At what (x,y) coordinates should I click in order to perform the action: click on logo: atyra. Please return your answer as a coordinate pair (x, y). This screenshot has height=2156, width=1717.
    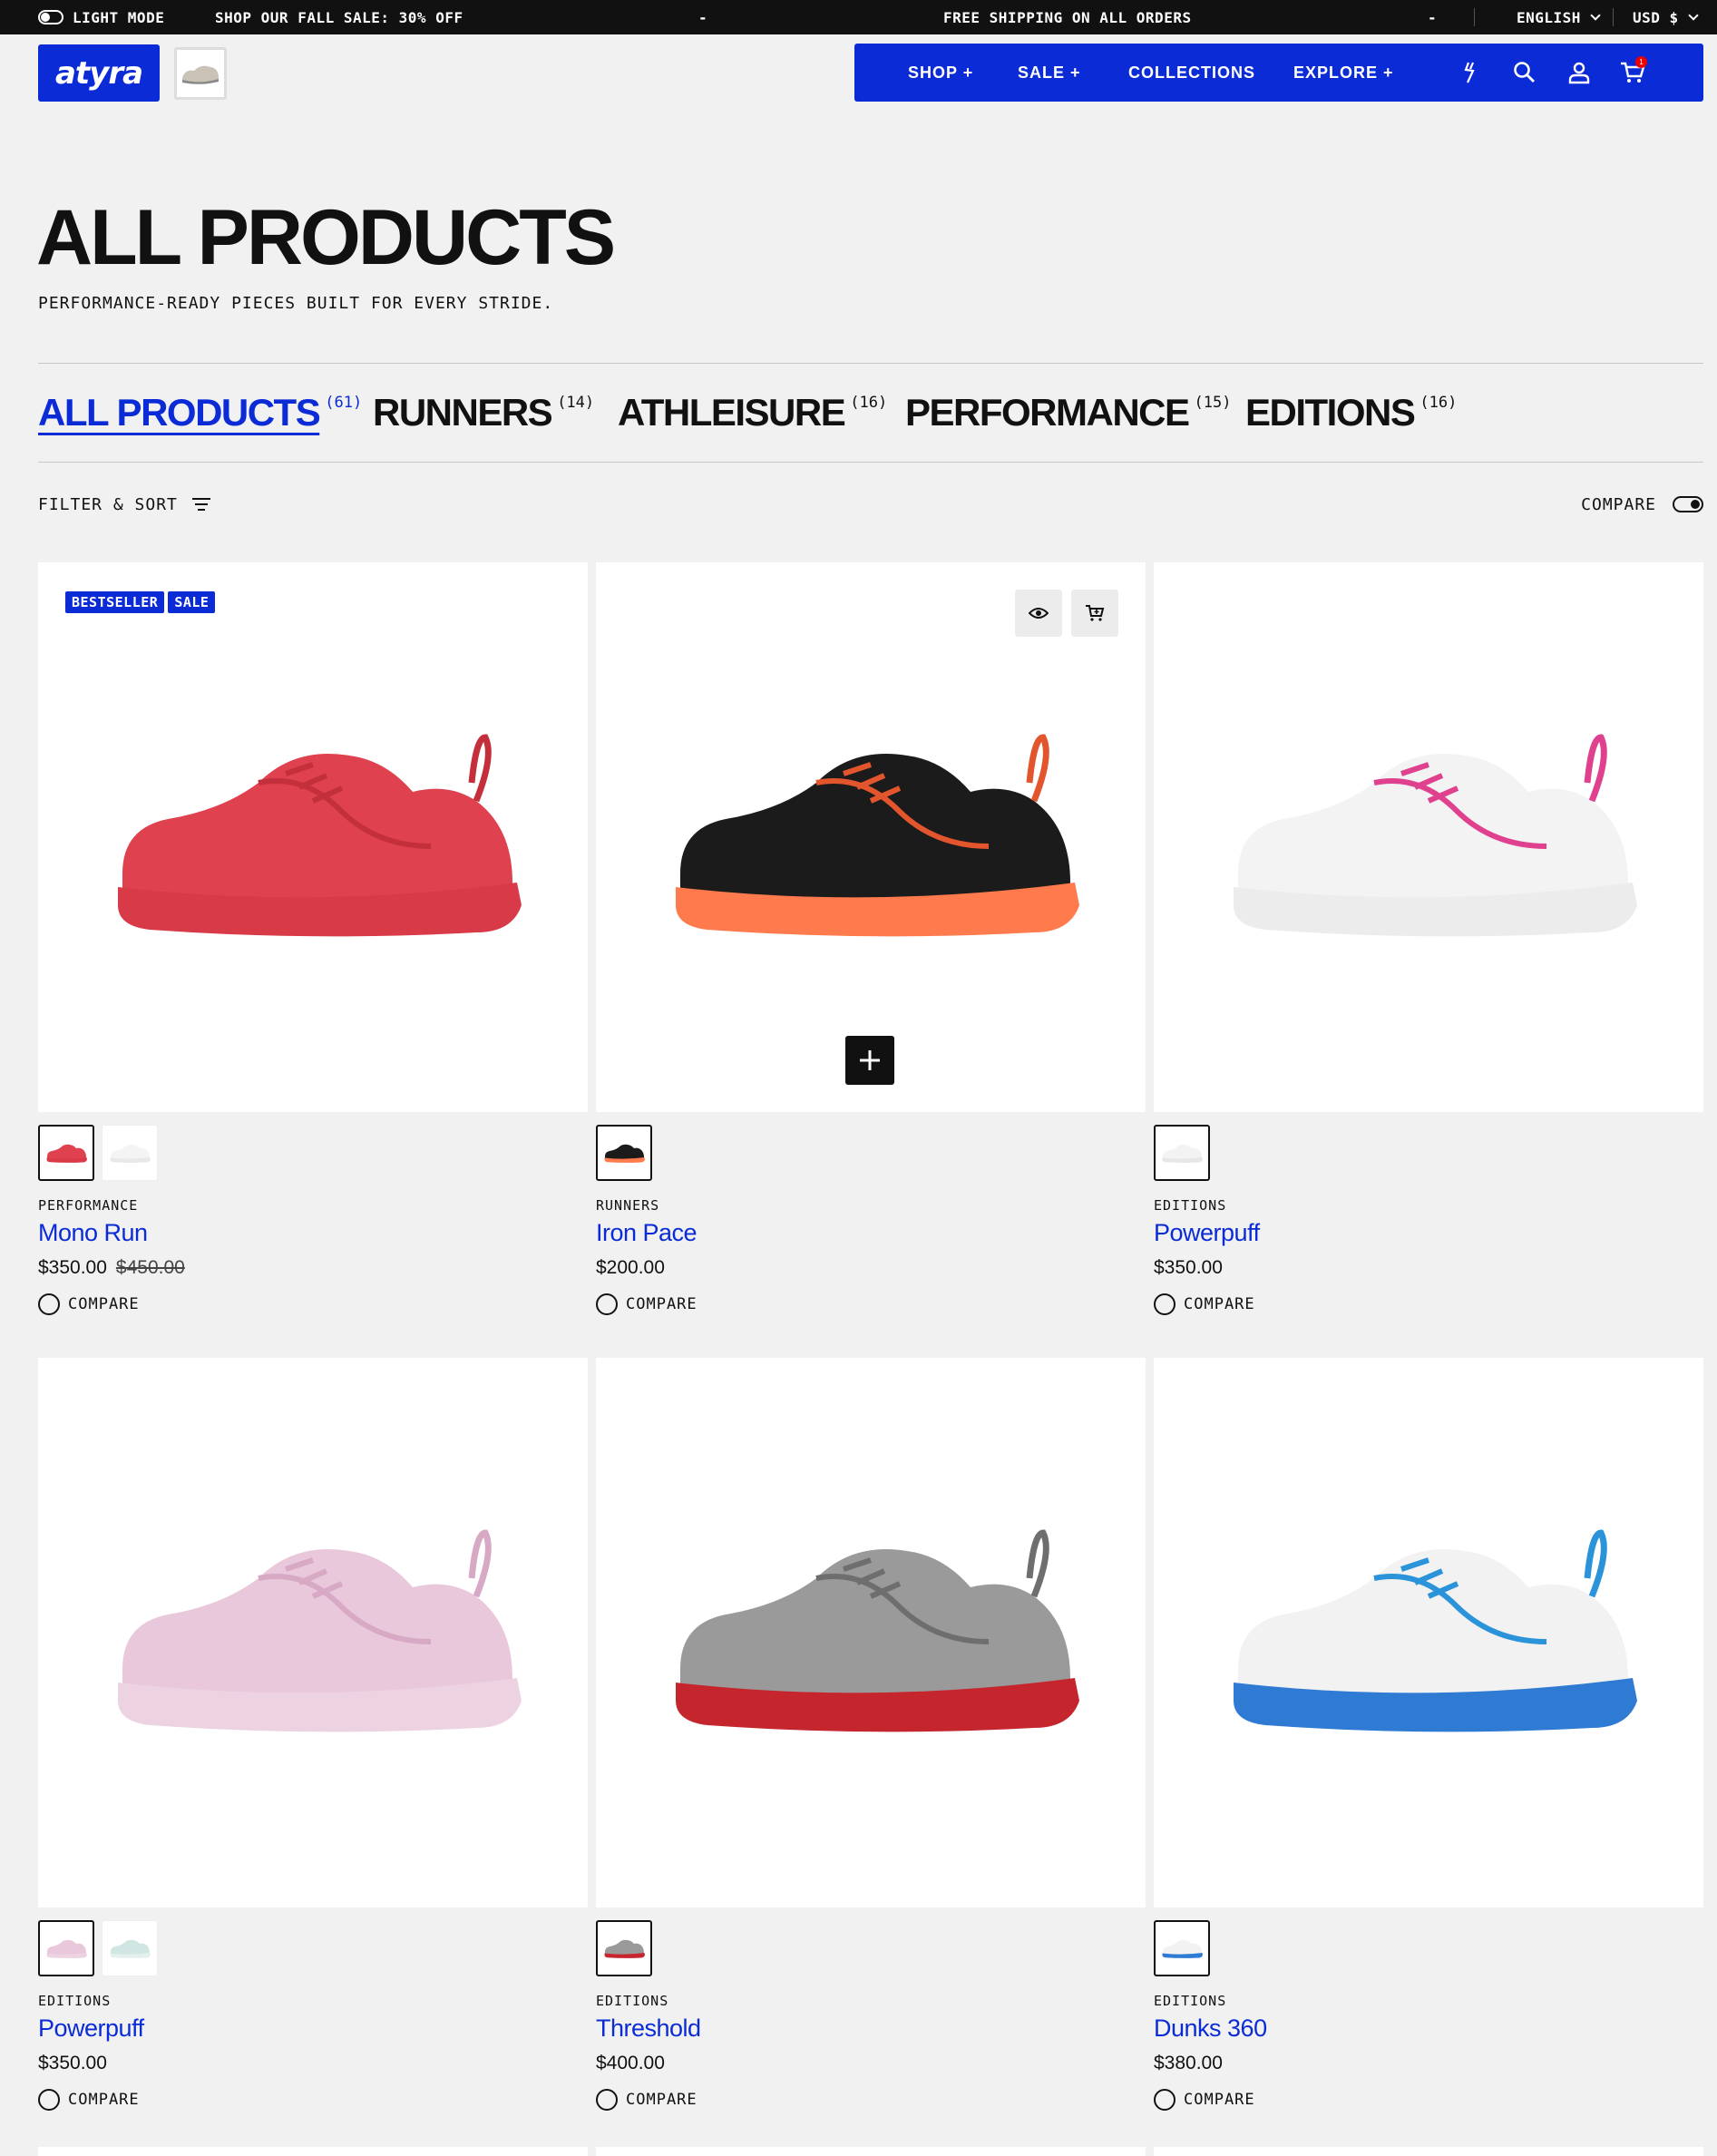
    Looking at the image, I should click on (99, 73).